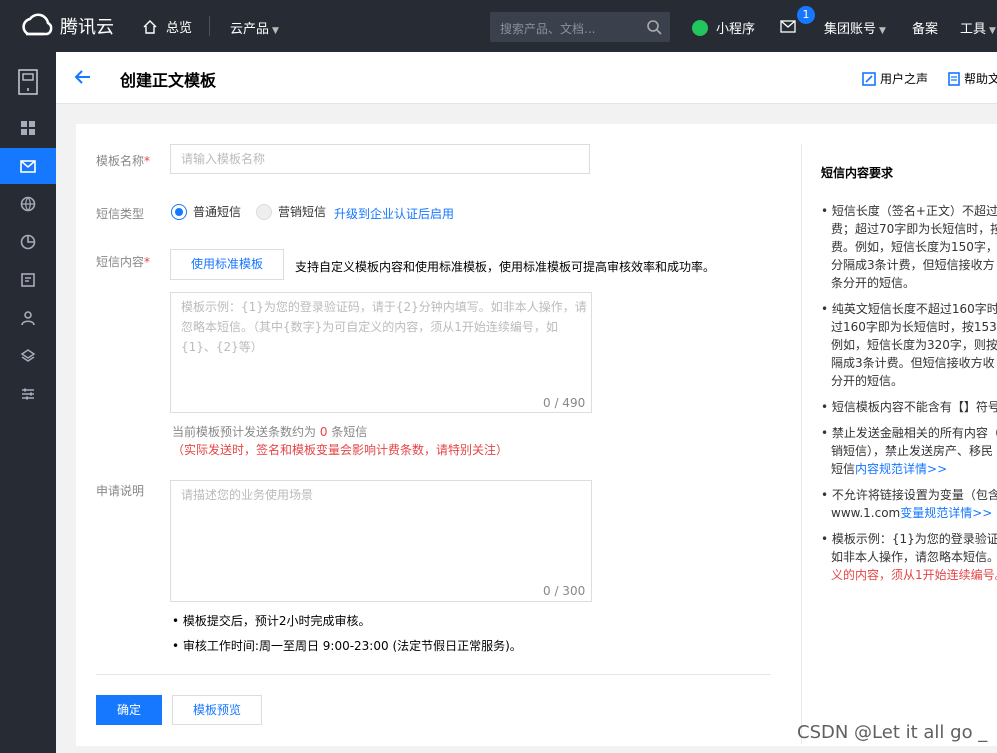 The height and width of the screenshot is (753, 997). I want to click on page-header: 创建正文模板 用户之声 帮助文, so click(526, 78).